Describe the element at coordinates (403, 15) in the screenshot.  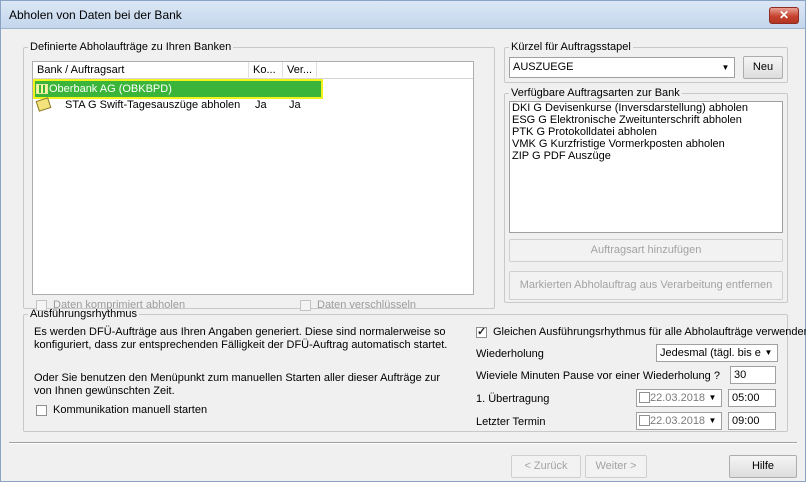
I see `title-bar: Abholen von Daten bei der Bank ✕` at that location.